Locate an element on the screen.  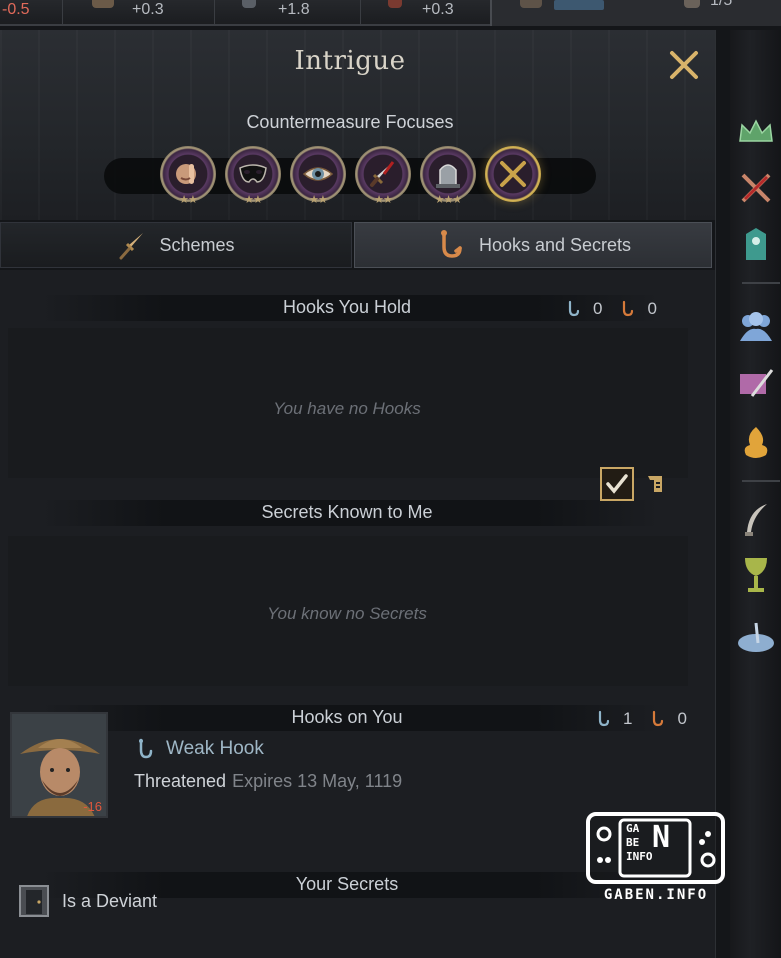
hook-expiry: Expires 13 May, 1119 is located at coordinates (317, 781).